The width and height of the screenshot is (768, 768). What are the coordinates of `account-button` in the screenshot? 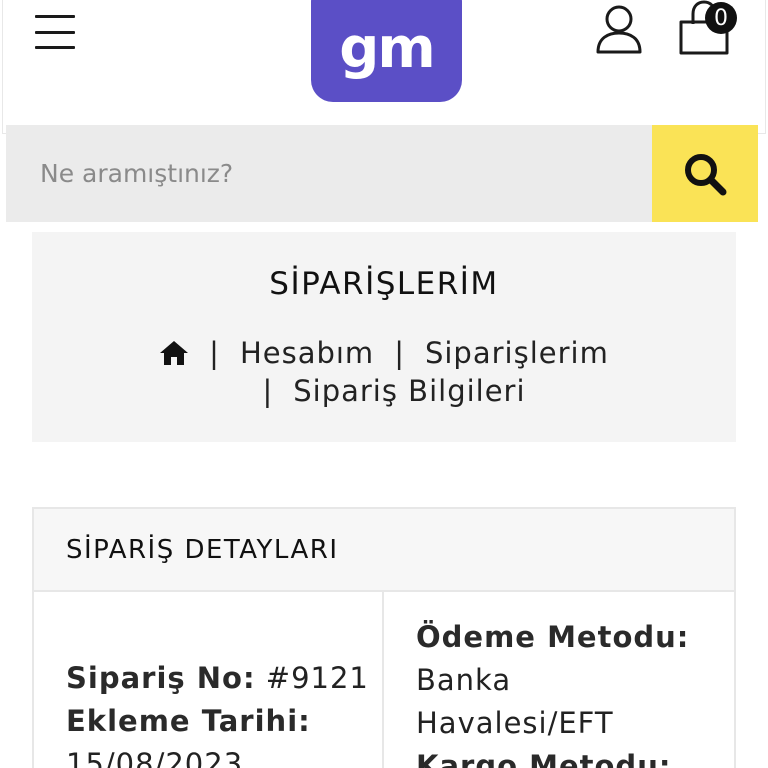 It's located at (619, 29).